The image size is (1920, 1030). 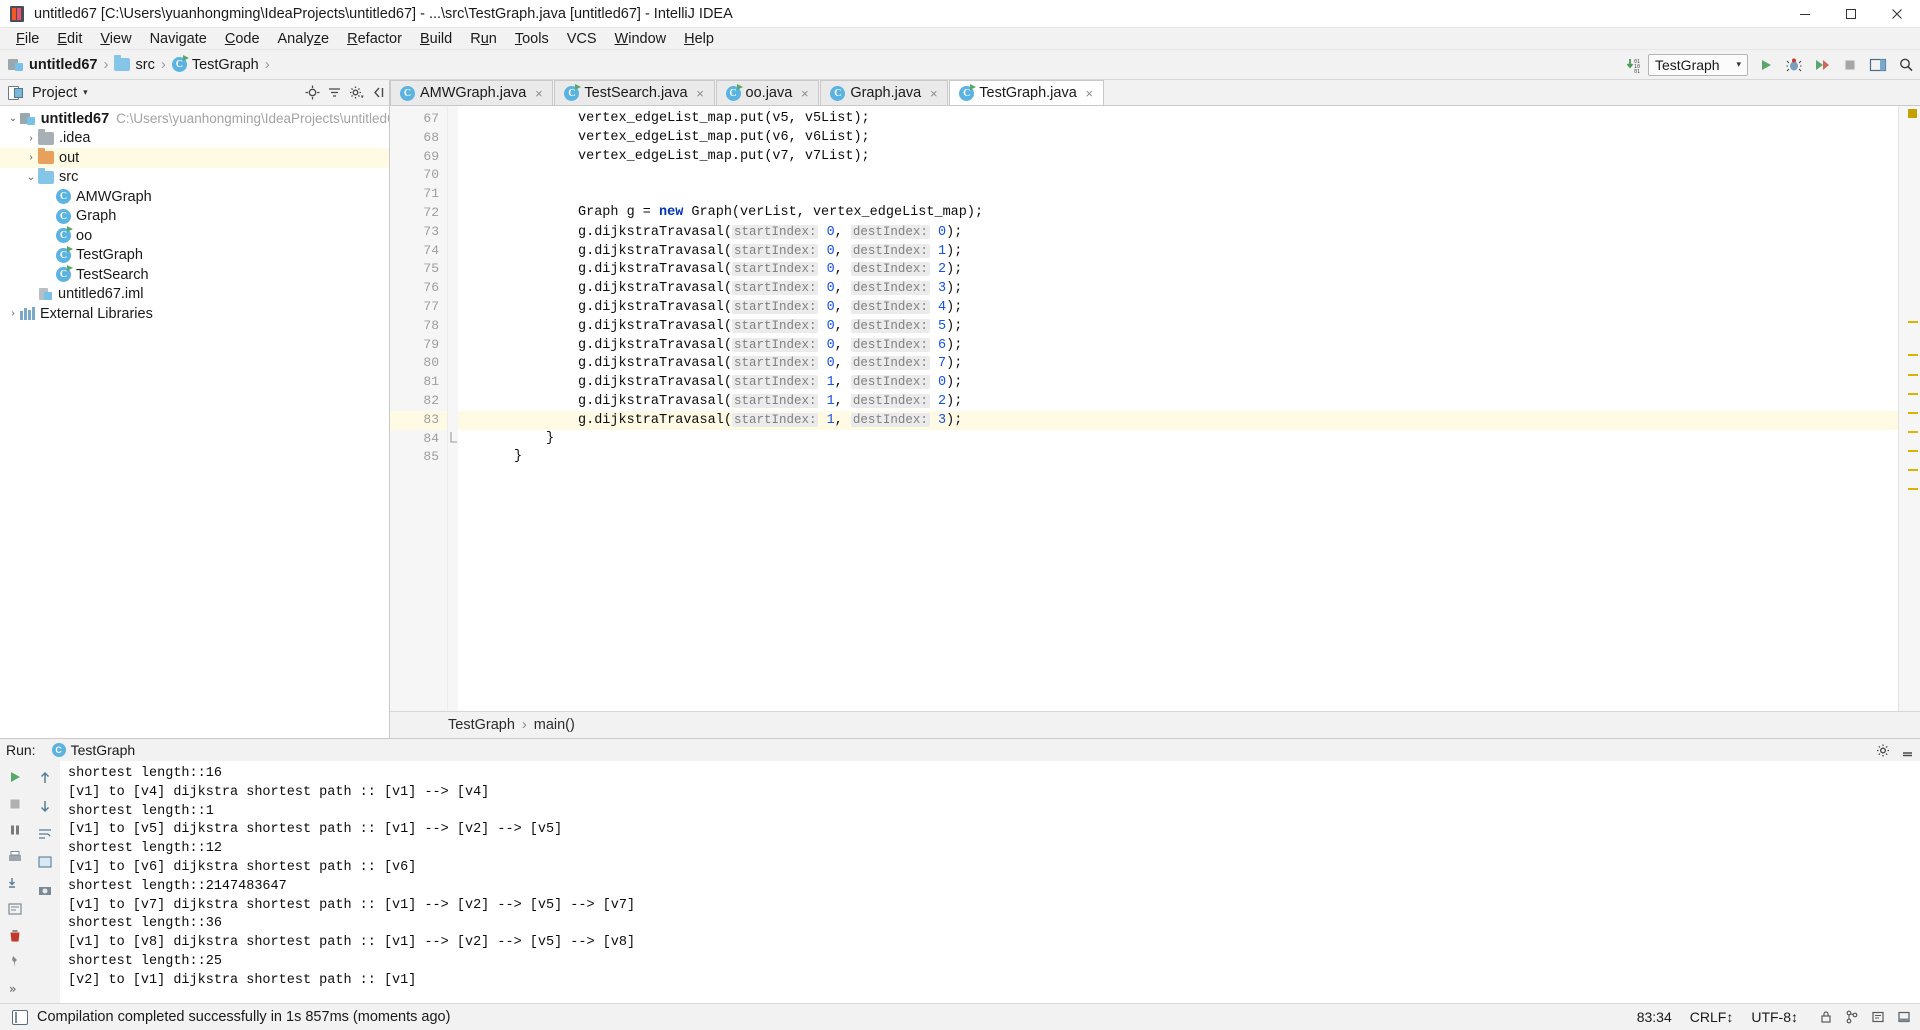 I want to click on tree-row: › External Libraries, so click(x=194, y=314).